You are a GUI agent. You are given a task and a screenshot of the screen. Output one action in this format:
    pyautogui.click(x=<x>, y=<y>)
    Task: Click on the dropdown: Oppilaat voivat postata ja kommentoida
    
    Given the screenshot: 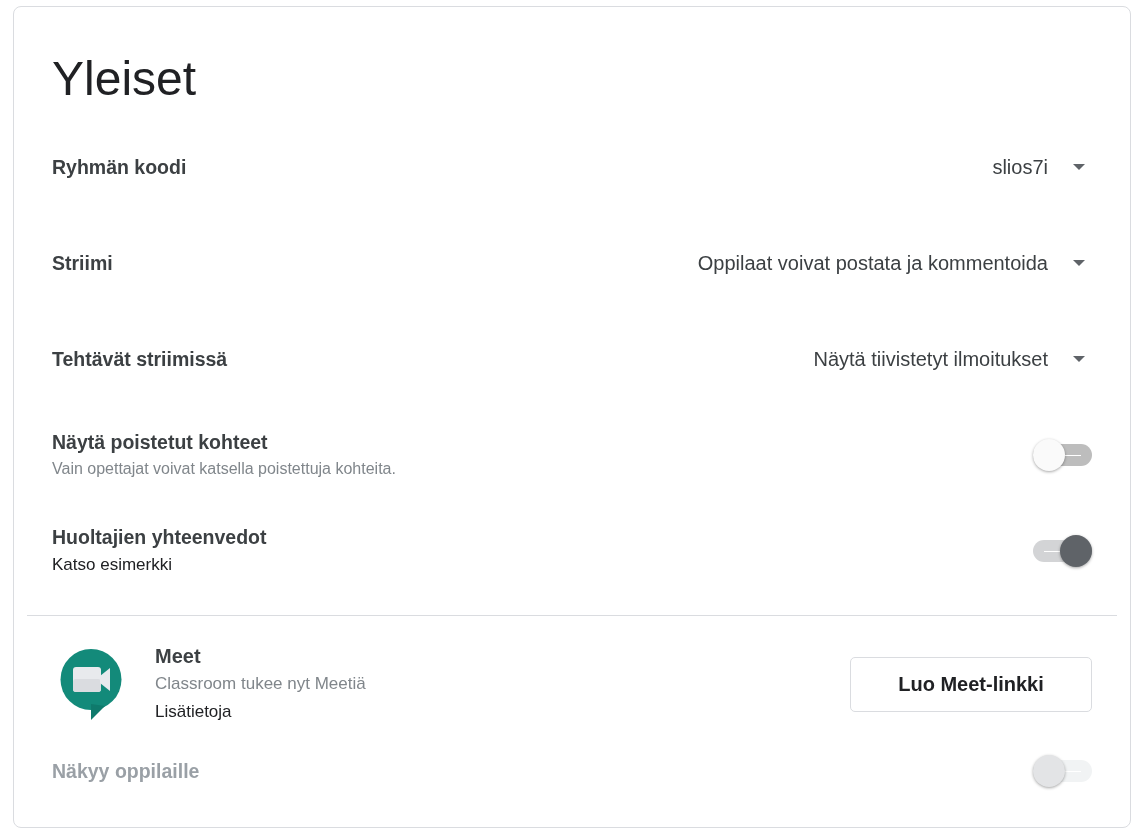 What is the action you would take?
    pyautogui.click(x=894, y=263)
    